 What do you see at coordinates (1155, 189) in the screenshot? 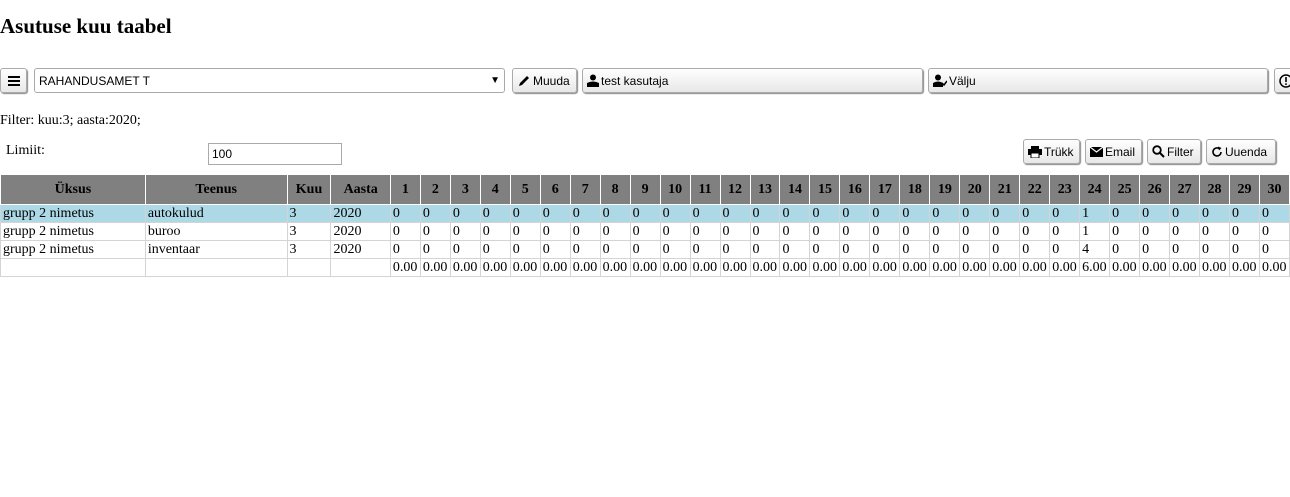
I see `column-header: 26` at bounding box center [1155, 189].